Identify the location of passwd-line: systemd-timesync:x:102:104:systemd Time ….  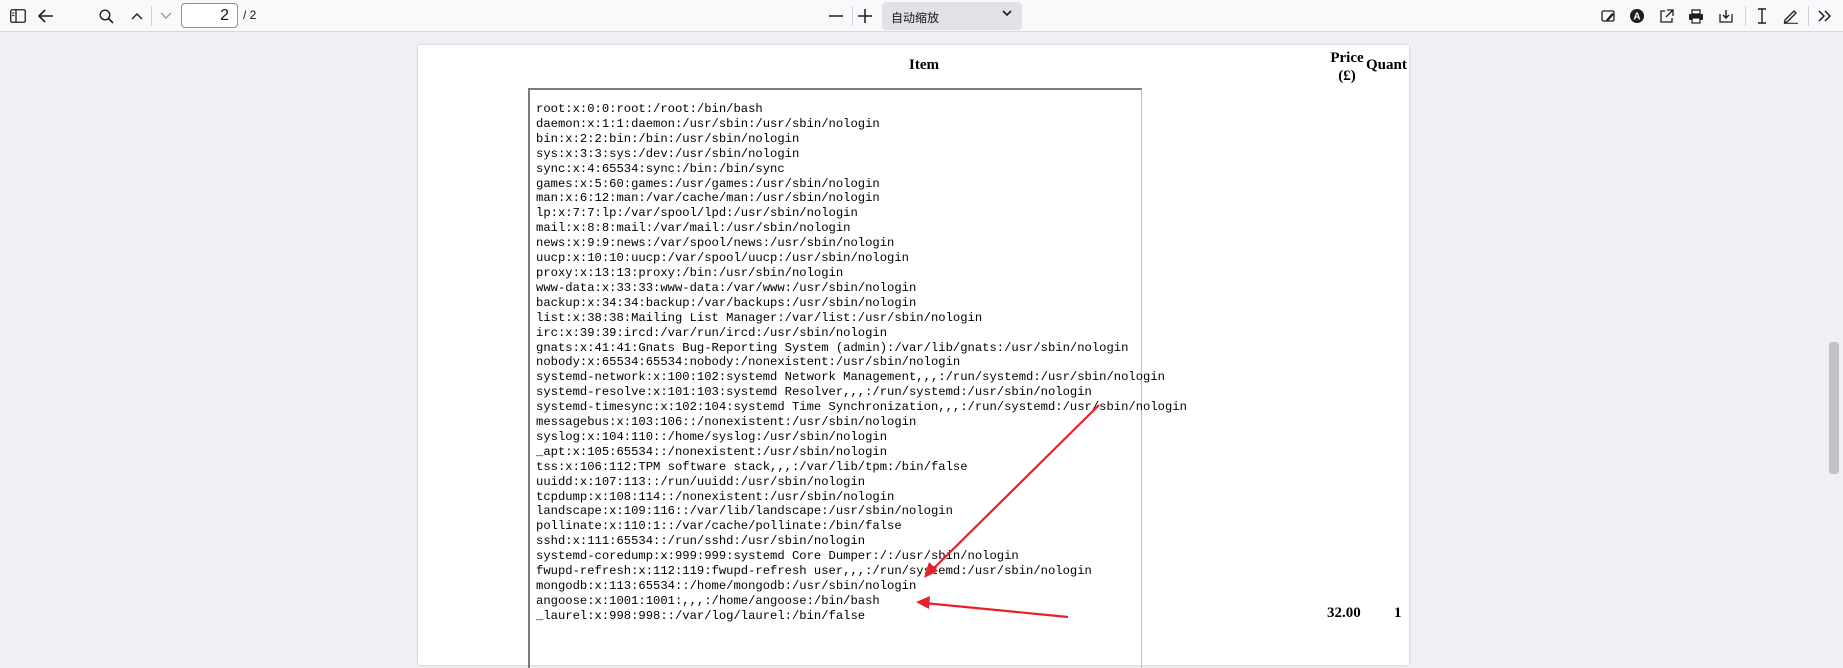
(861, 407).